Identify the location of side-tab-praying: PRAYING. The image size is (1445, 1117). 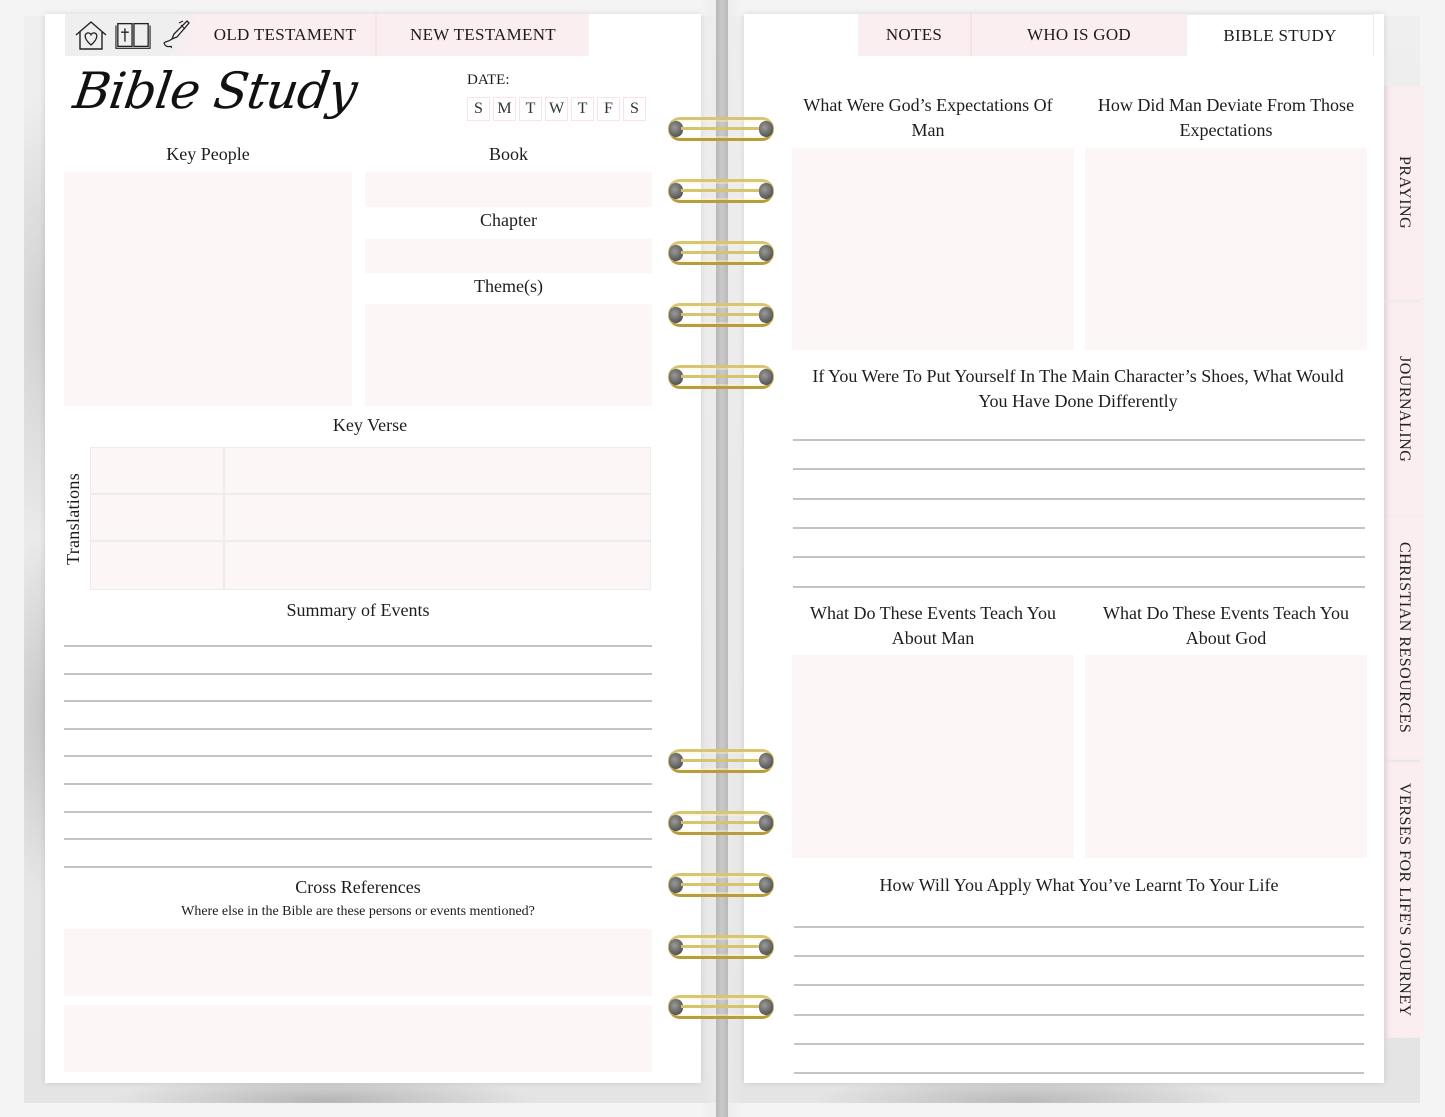
(1404, 193).